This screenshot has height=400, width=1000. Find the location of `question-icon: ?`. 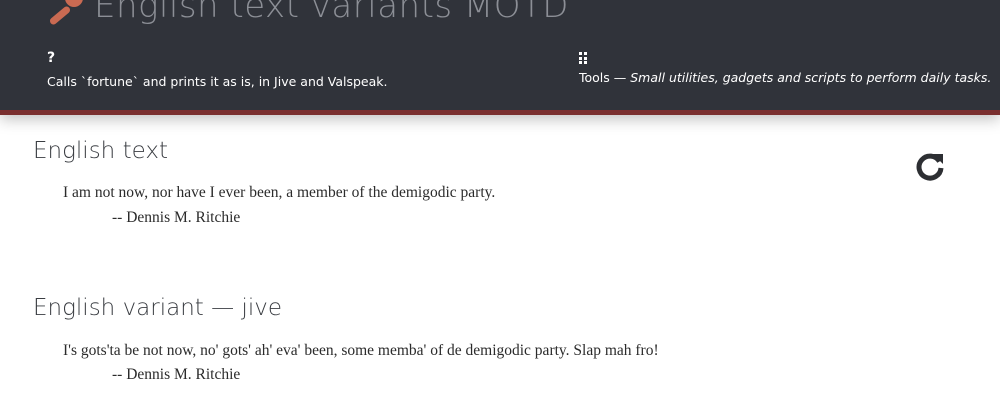

question-icon: ? is located at coordinates (51, 58).